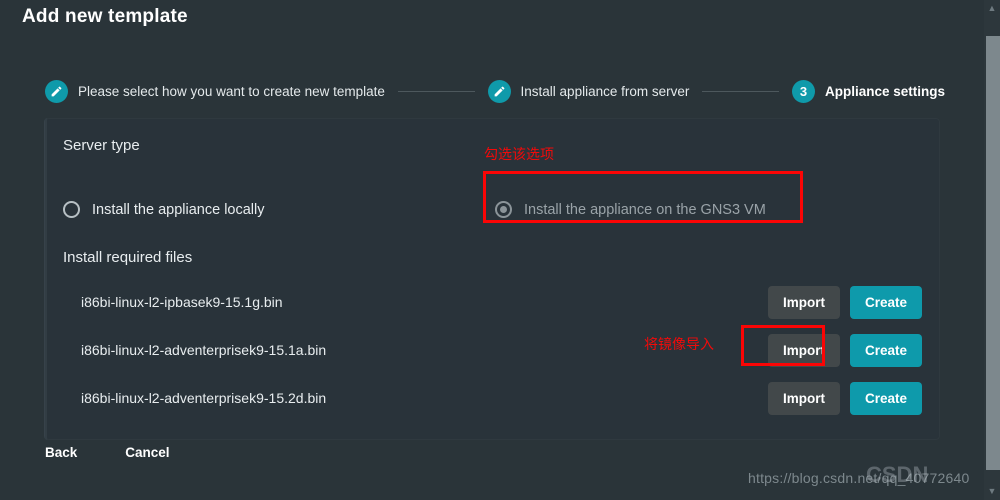  I want to click on step-3: 3 Appliance settings, so click(868, 91).